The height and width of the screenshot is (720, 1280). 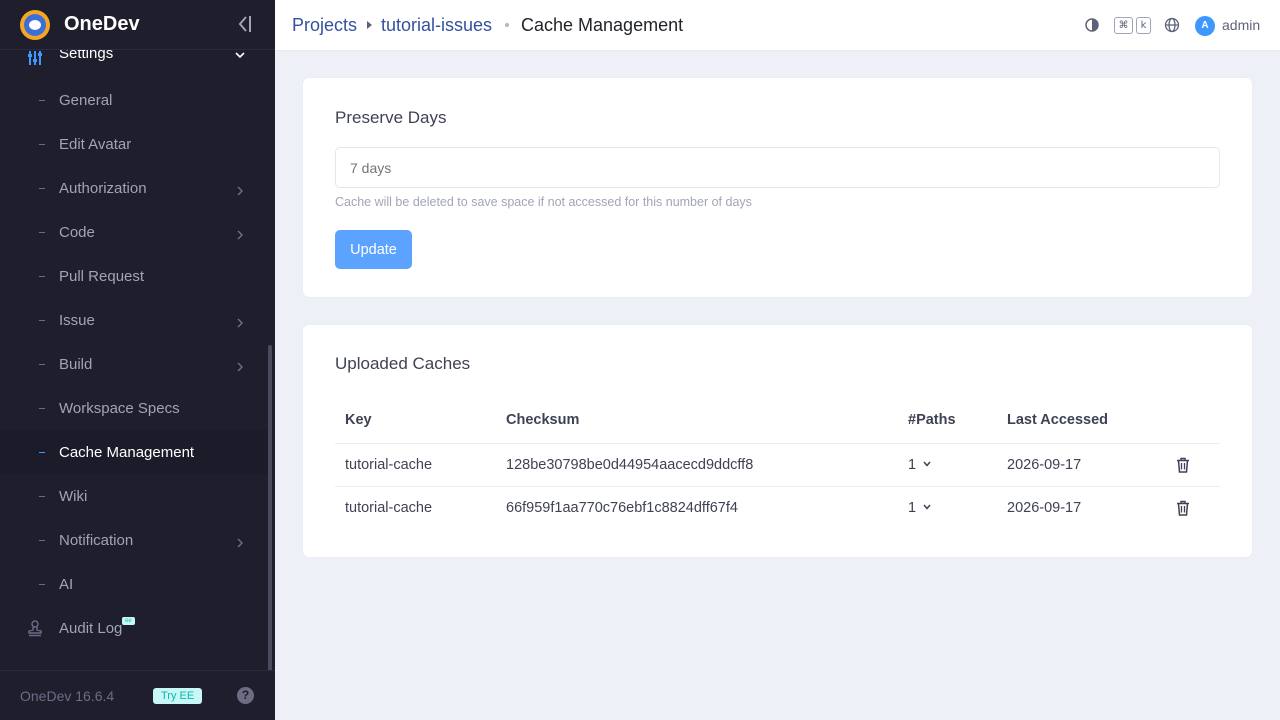 I want to click on column-paths: #Paths, so click(x=947, y=421).